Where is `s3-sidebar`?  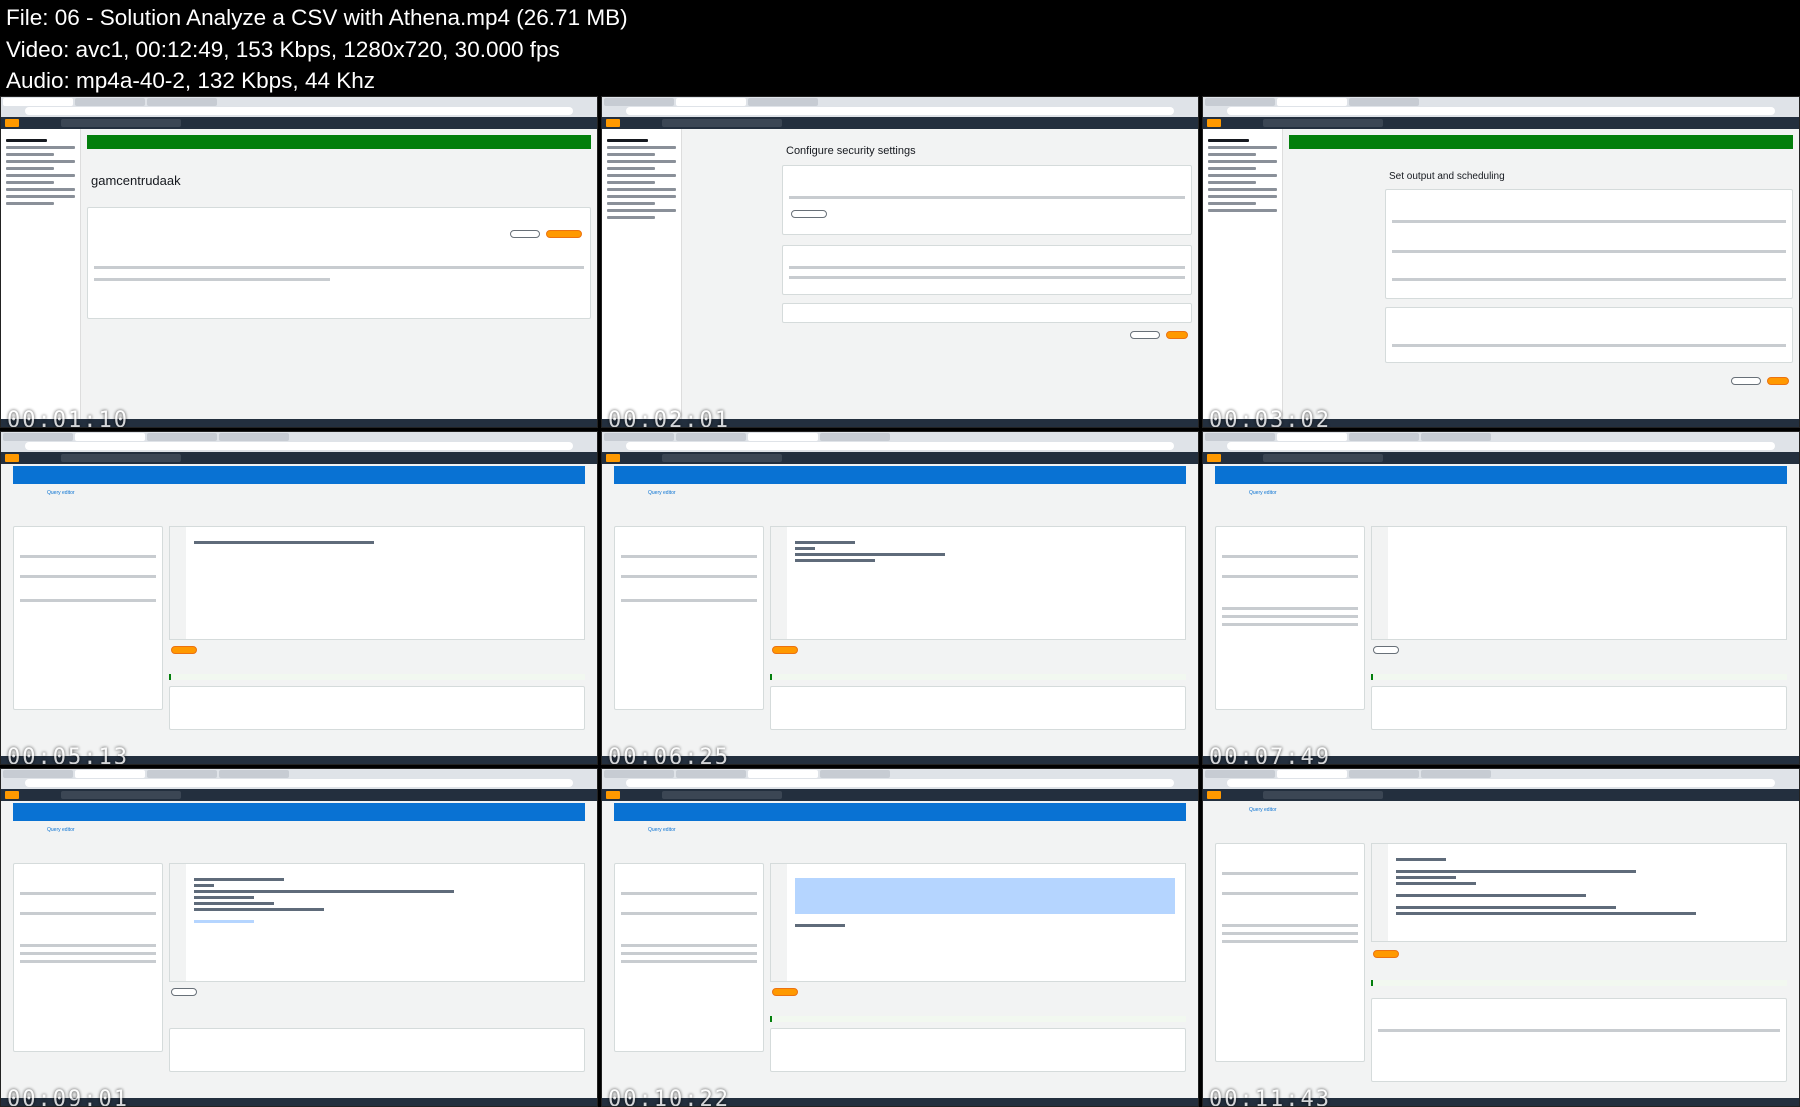
s3-sidebar is located at coordinates (41, 274).